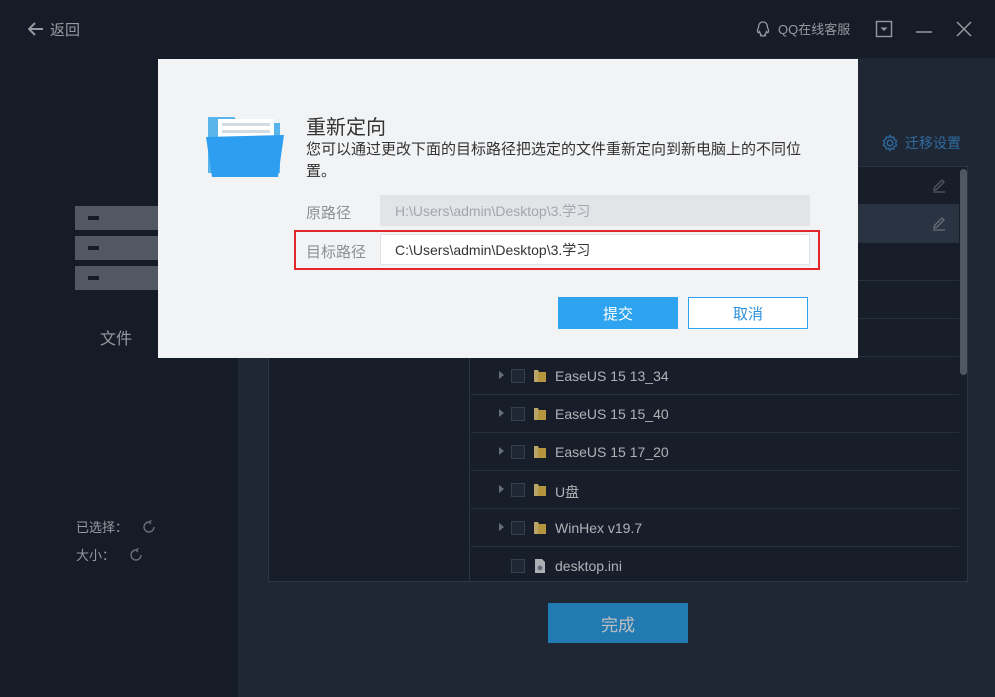 The height and width of the screenshot is (697, 995). I want to click on cancel-button: 取消, so click(748, 313).